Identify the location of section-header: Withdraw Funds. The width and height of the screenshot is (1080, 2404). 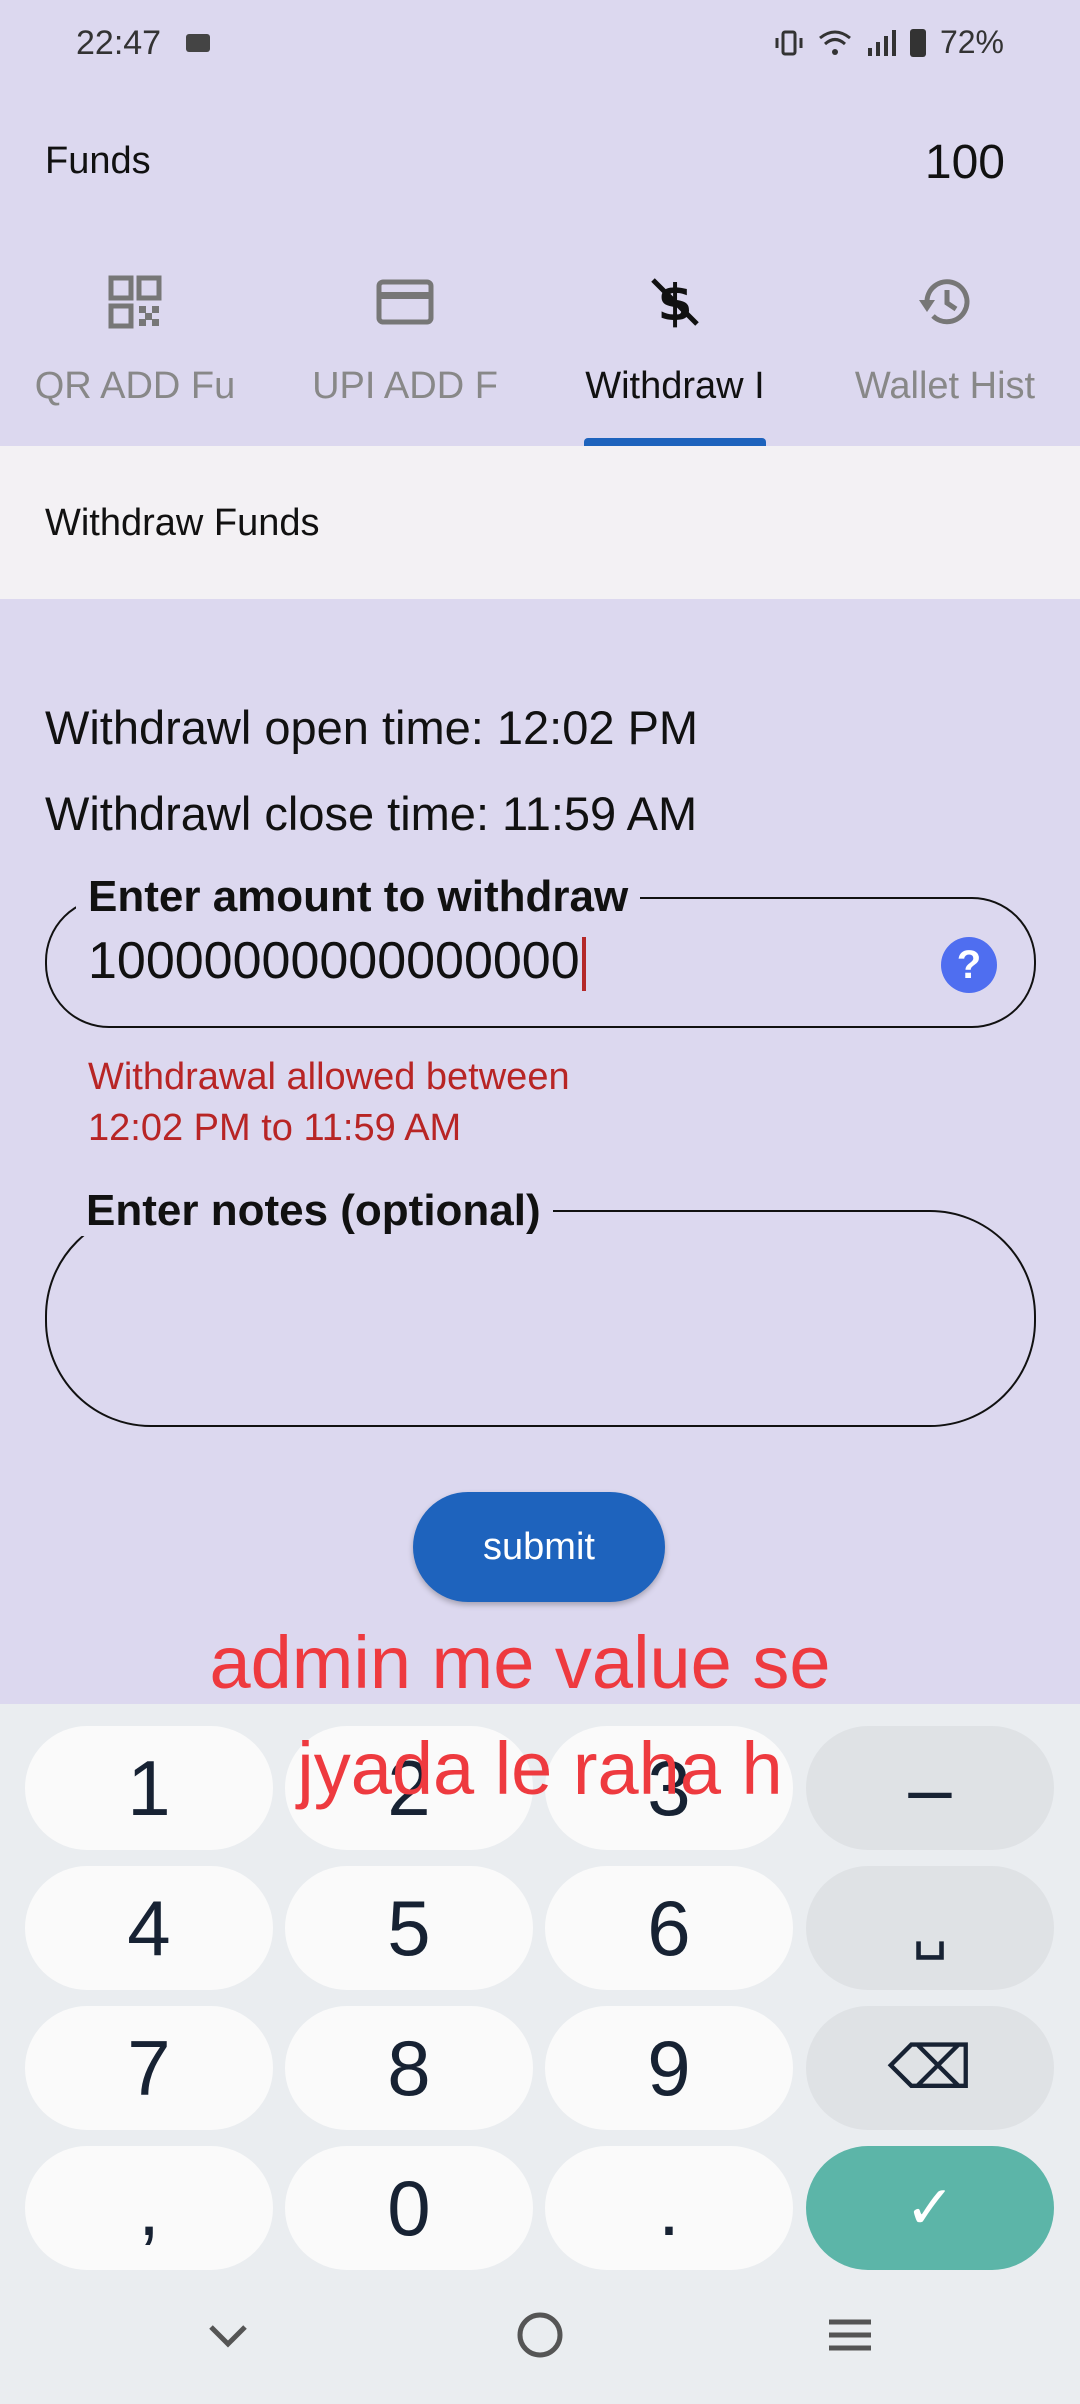
(540, 522).